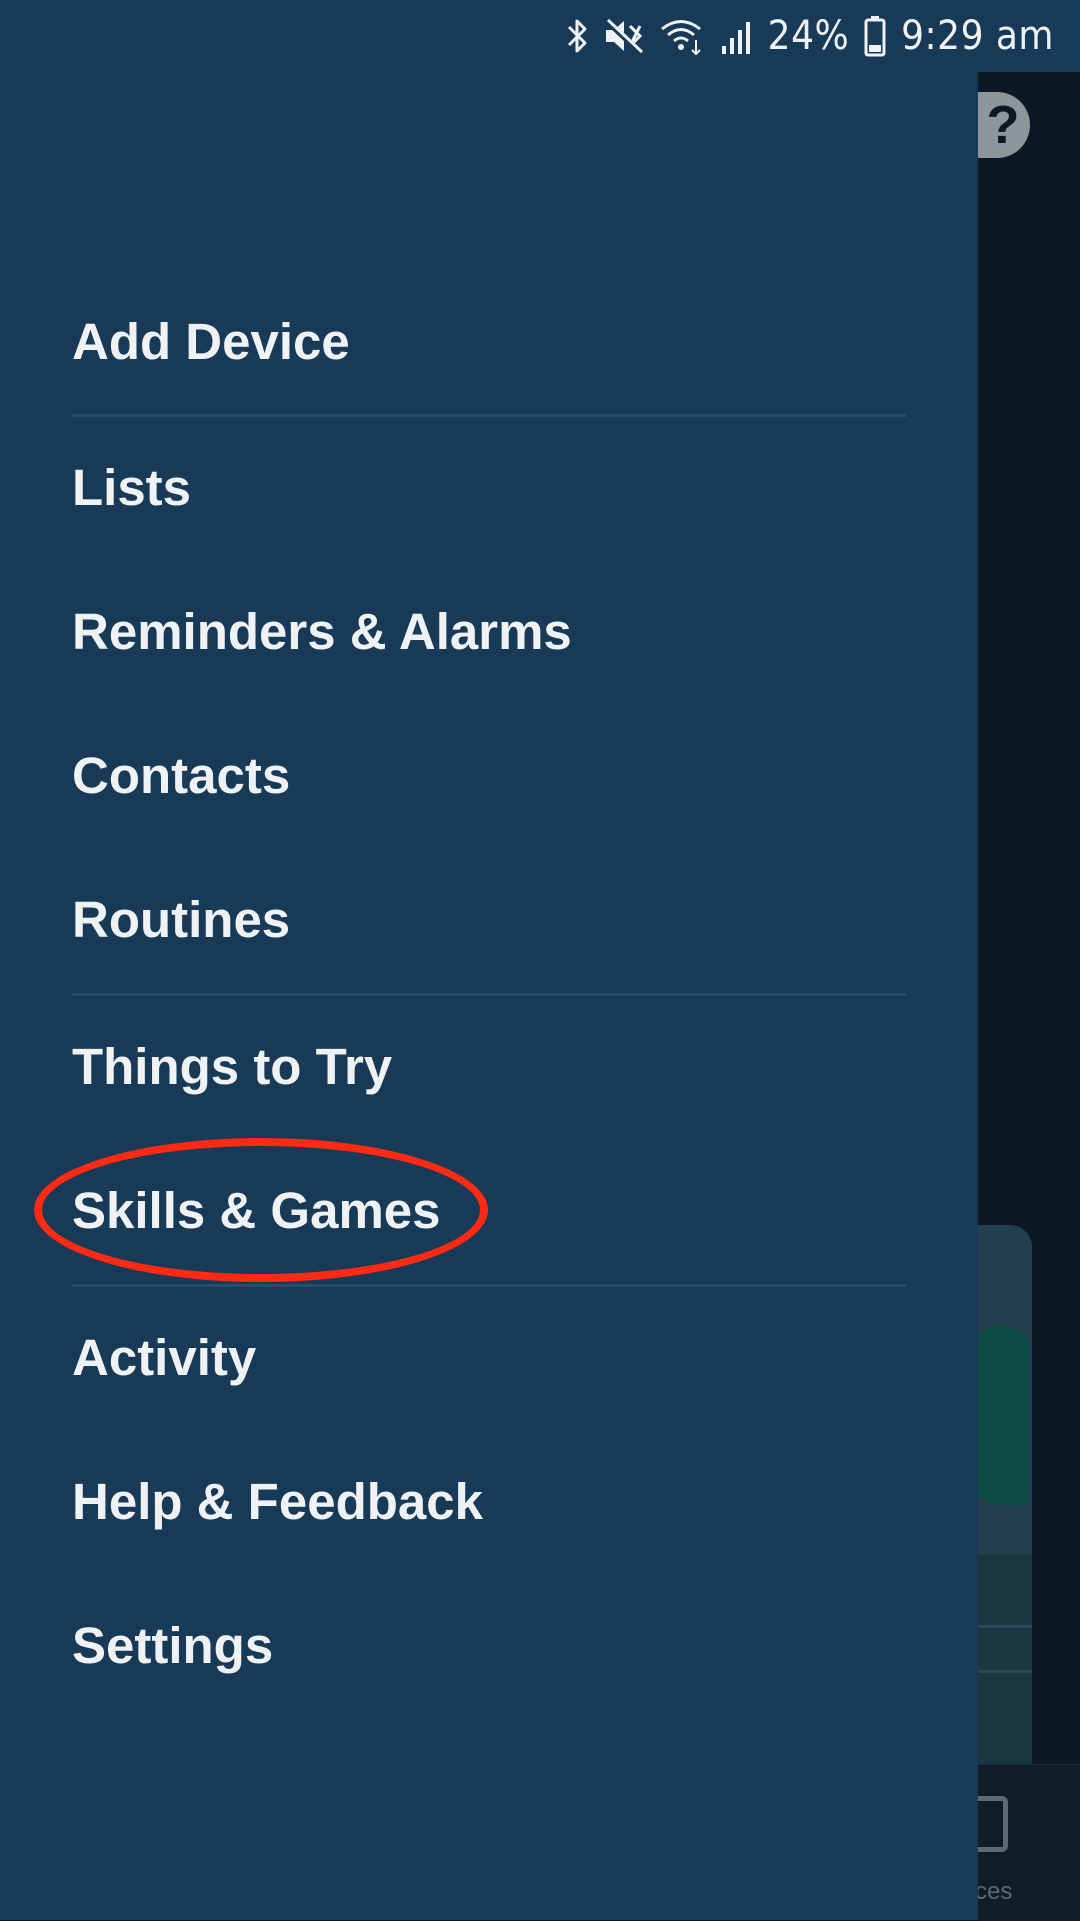 This screenshot has width=1080, height=1921. Describe the element at coordinates (1003, 1660) in the screenshot. I see `card-ground` at that location.